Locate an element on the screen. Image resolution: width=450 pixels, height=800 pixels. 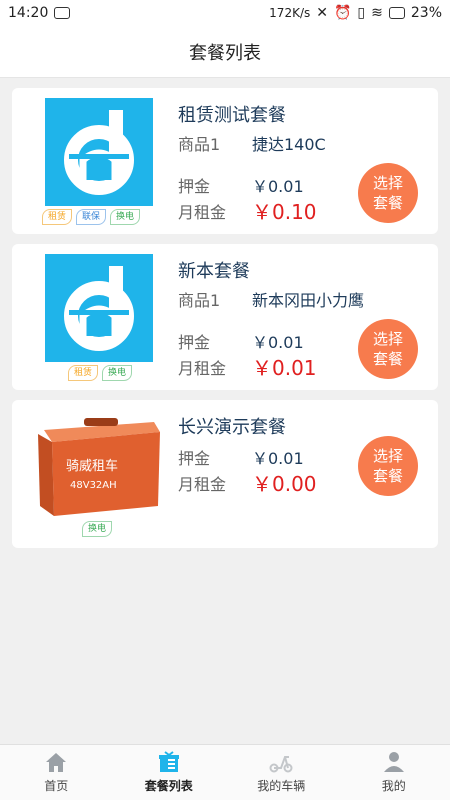
tab-package-list: 套餐列表 is located at coordinates (169, 772).